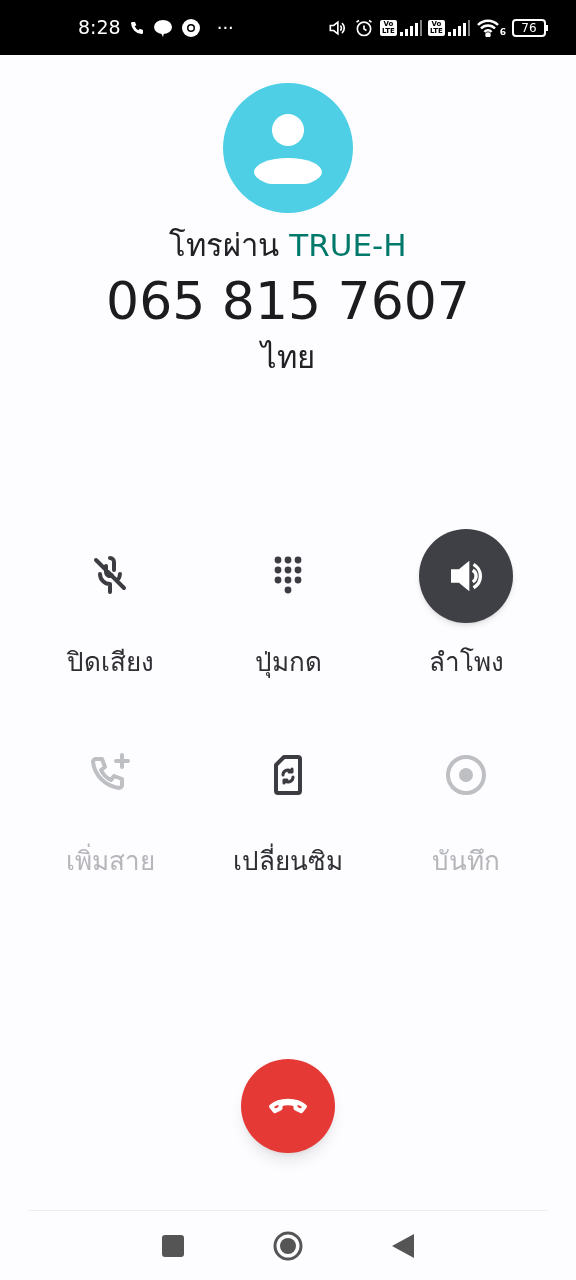 This screenshot has height=1280, width=576. I want to click on person-icon, so click(288, 148).